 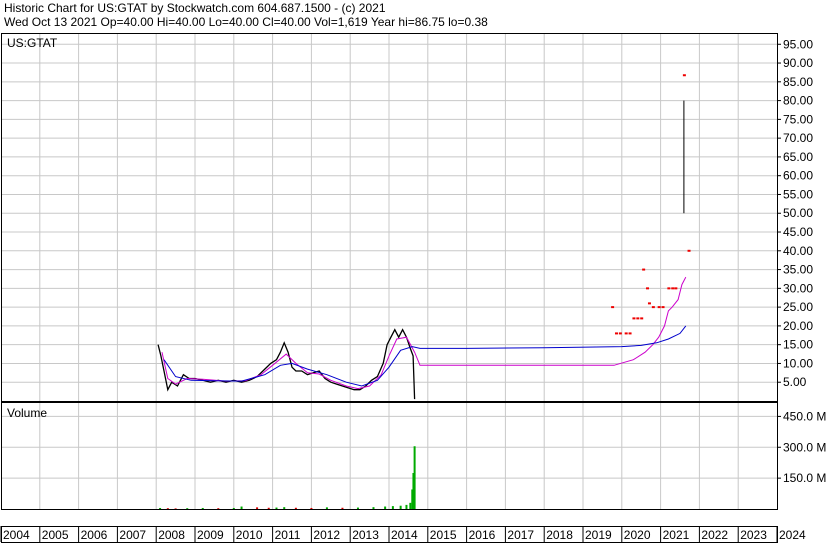 I want to click on price-tick-label: 10.00, so click(x=798, y=363).